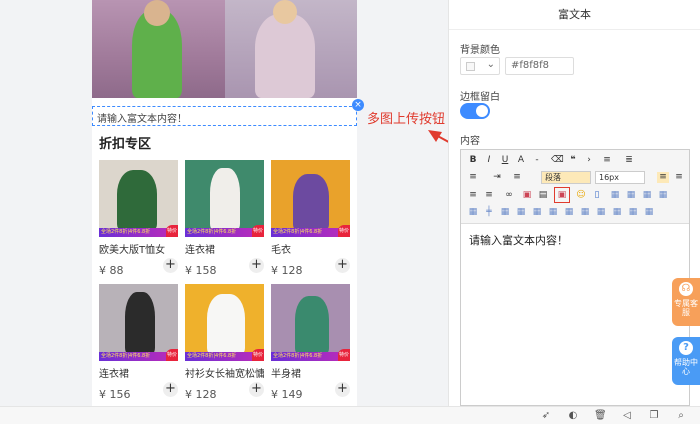 This screenshot has width=700, height=424. What do you see at coordinates (617, 212) in the screenshot?
I see `table-height-icon: ▦` at bounding box center [617, 212].